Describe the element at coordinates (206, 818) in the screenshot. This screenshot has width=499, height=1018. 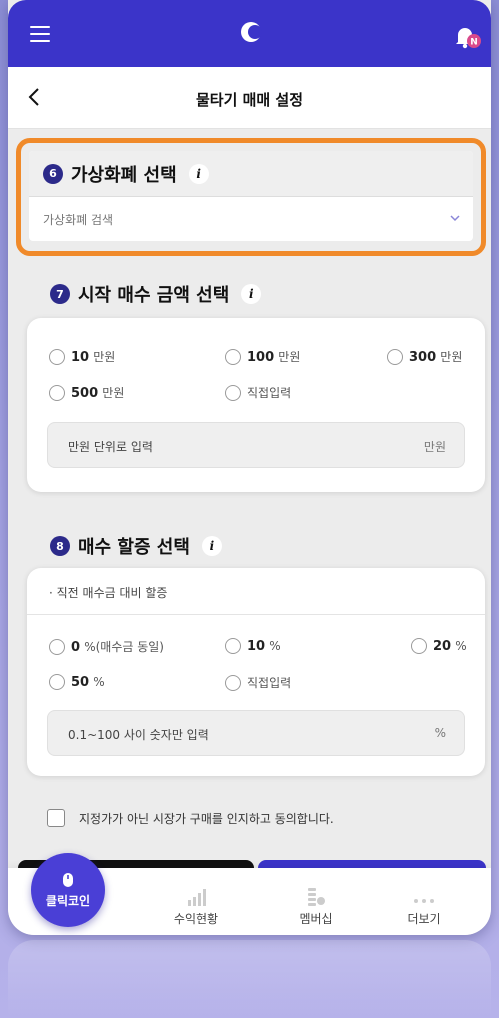
I see `agreement-text: 지정가가 아닌 시장가 구매를 인지하고 동의합니다.` at that location.